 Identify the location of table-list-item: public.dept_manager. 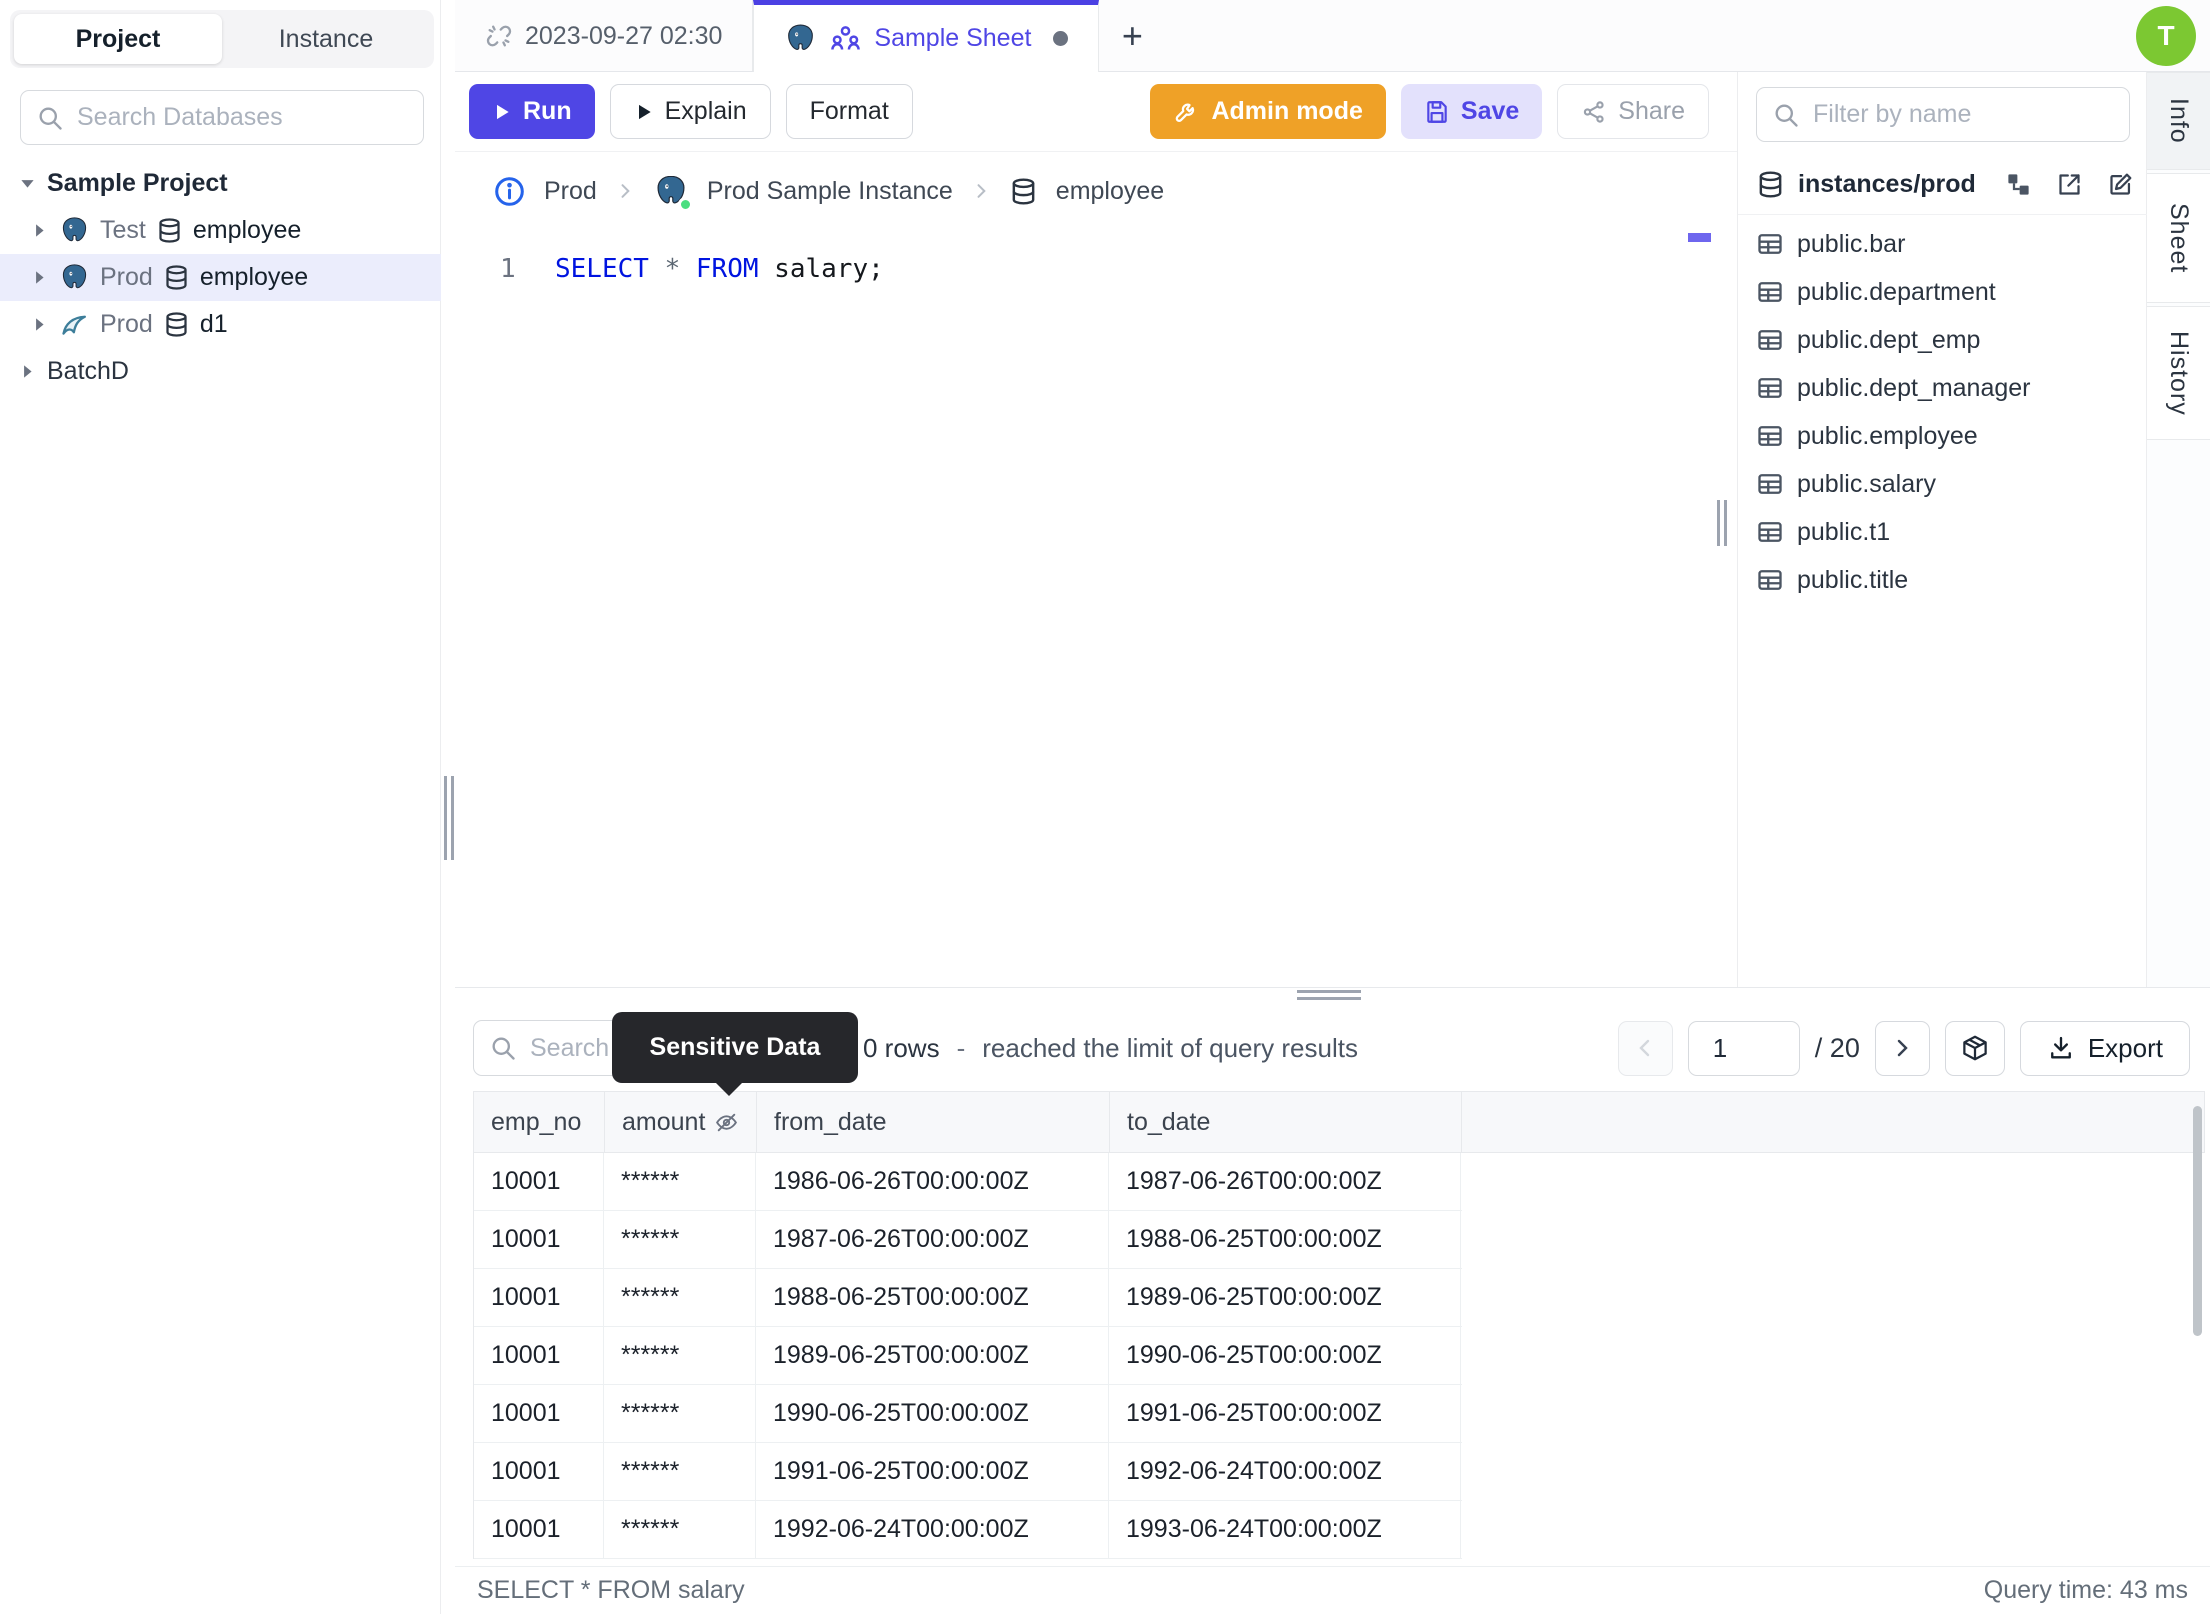
(1943, 388).